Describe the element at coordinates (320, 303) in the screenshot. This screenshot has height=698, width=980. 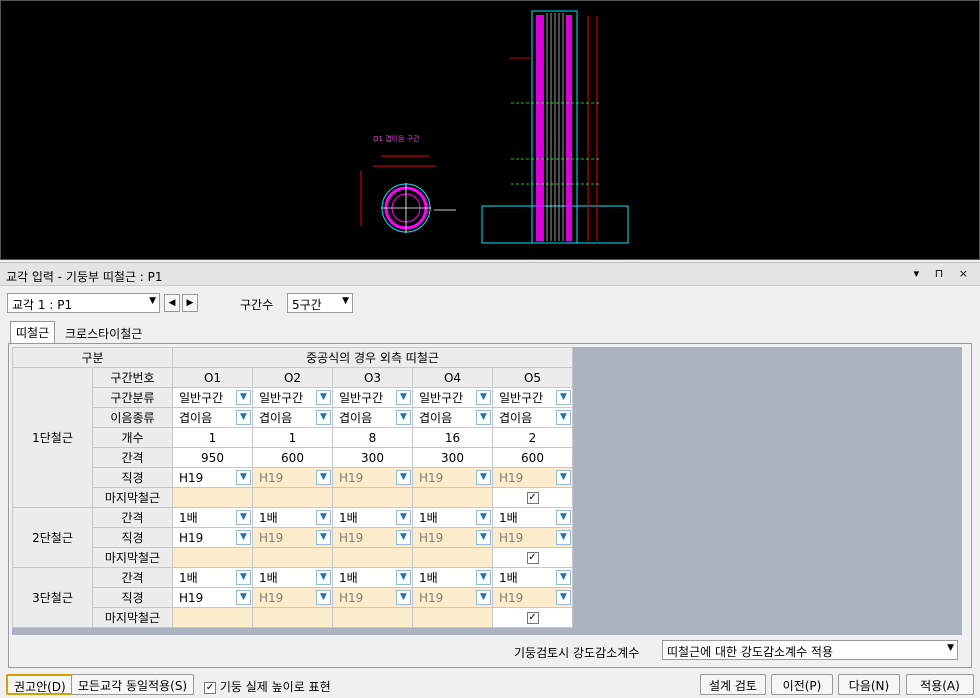
I see `section-count-select: 5구간 ▼` at that location.